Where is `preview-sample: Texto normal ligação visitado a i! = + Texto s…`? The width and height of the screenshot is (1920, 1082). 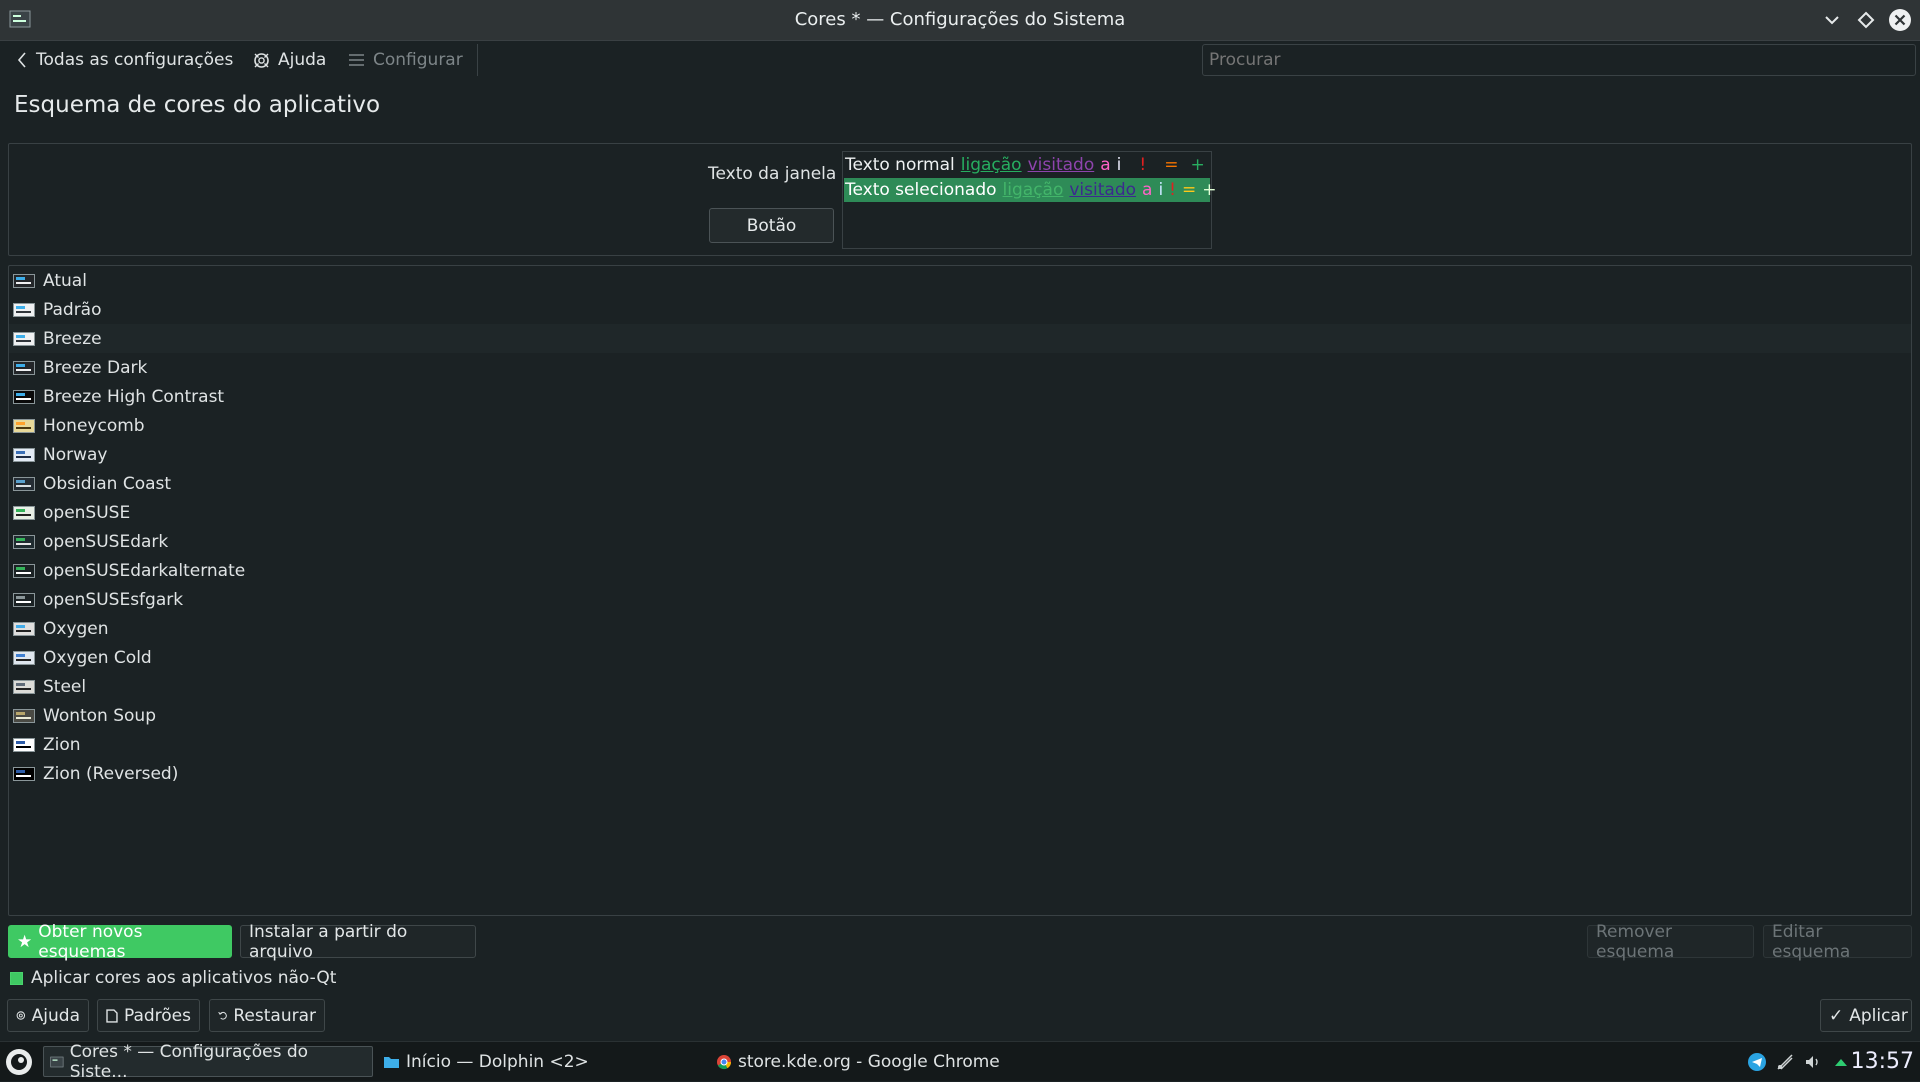
preview-sample: Texto normal ligação visitado a i! = + Texto s… is located at coordinates (1029, 200).